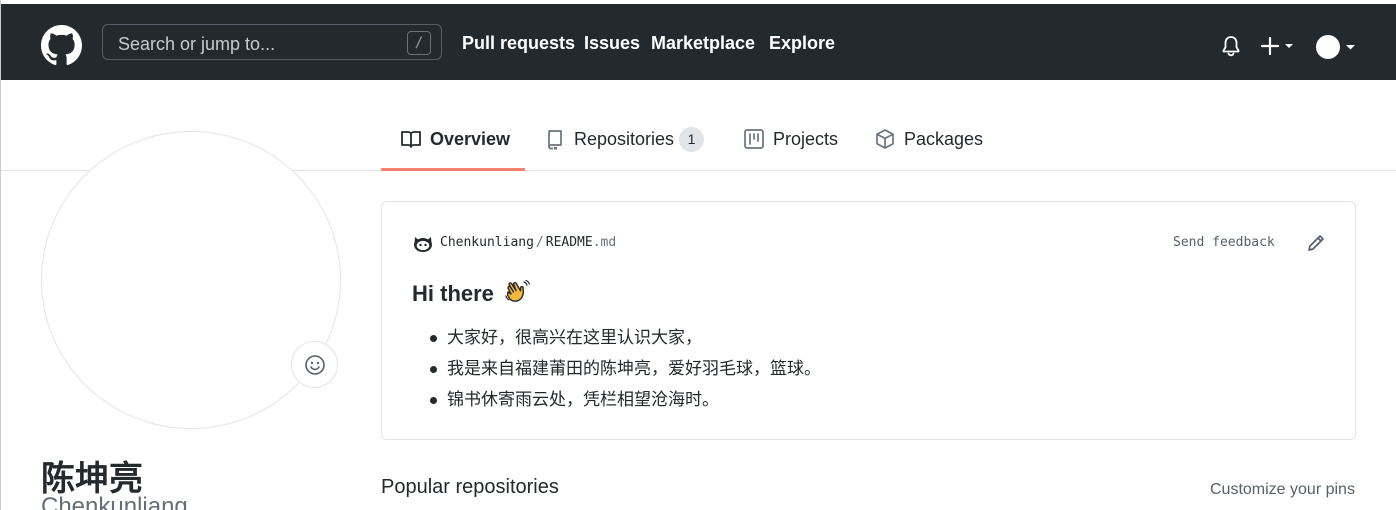  I want to click on active-tab-underline, so click(453, 169).